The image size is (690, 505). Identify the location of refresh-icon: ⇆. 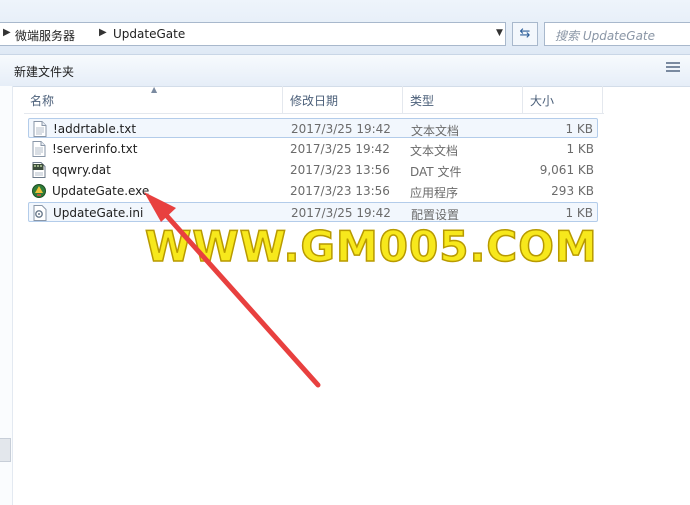
(525, 33).